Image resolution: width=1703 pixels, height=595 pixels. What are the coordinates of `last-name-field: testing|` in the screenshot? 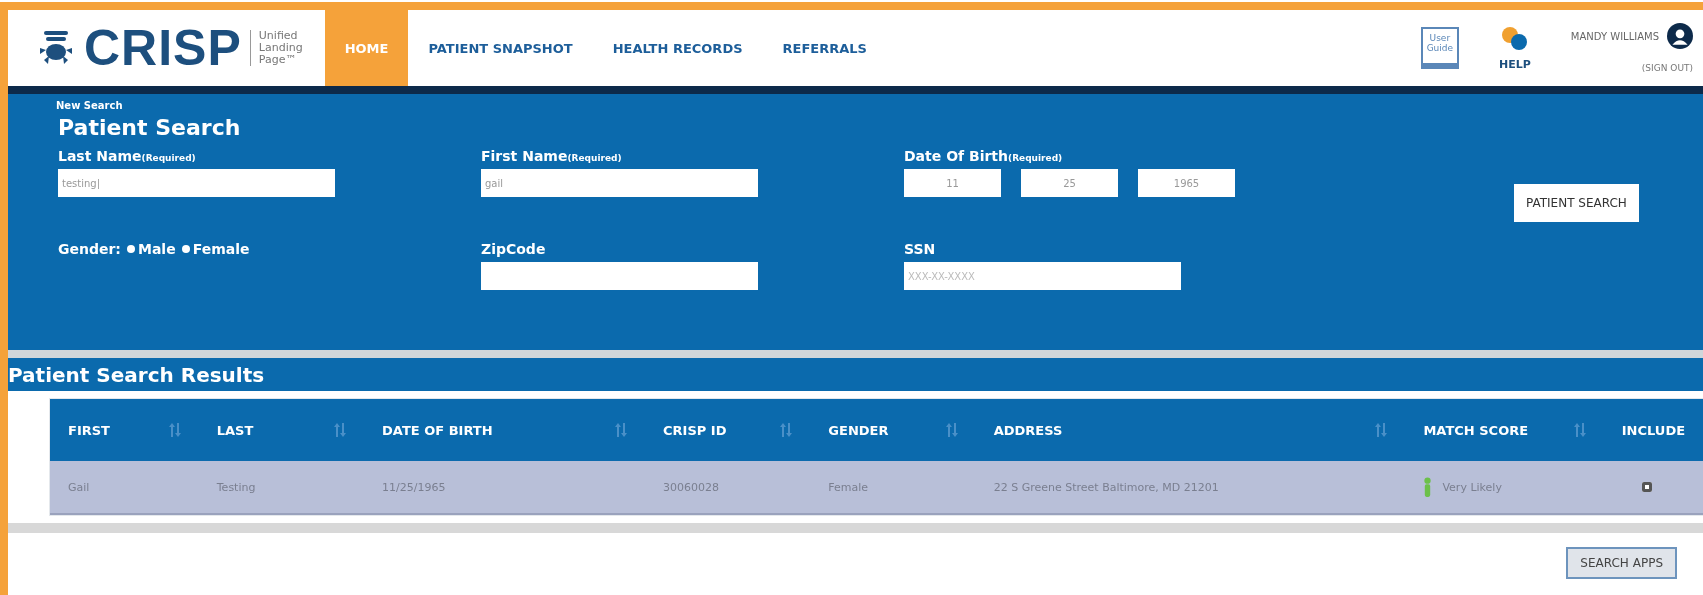 It's located at (196, 183).